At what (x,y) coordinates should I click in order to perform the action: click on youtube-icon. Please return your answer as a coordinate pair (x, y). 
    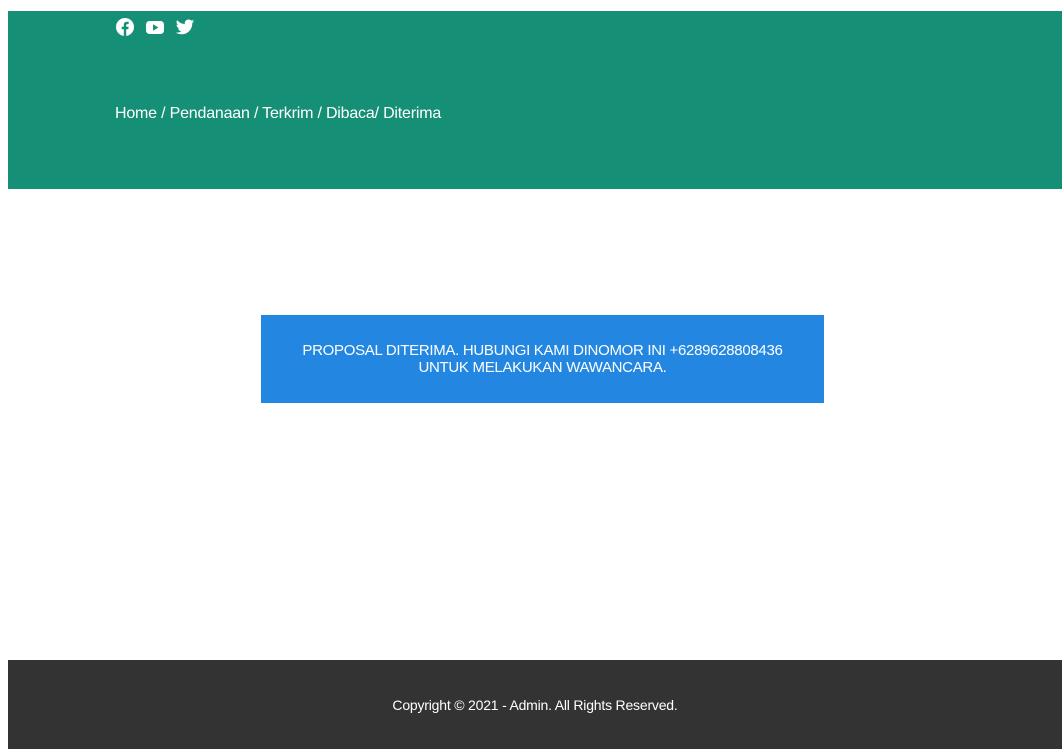
    Looking at the image, I should click on (155, 27).